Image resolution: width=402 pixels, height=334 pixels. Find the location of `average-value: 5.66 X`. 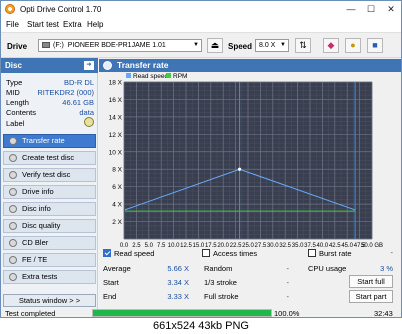

average-value: 5.66 X is located at coordinates (178, 268).